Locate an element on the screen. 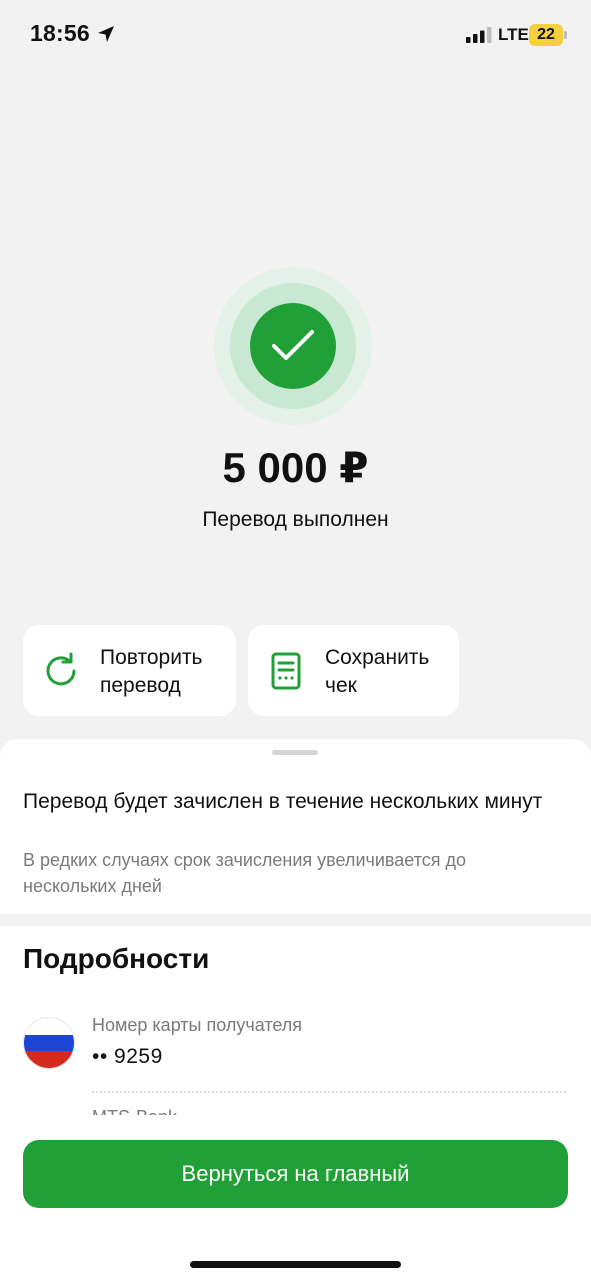  return-home-button: Вернуться на главный is located at coordinates (295, 1174).